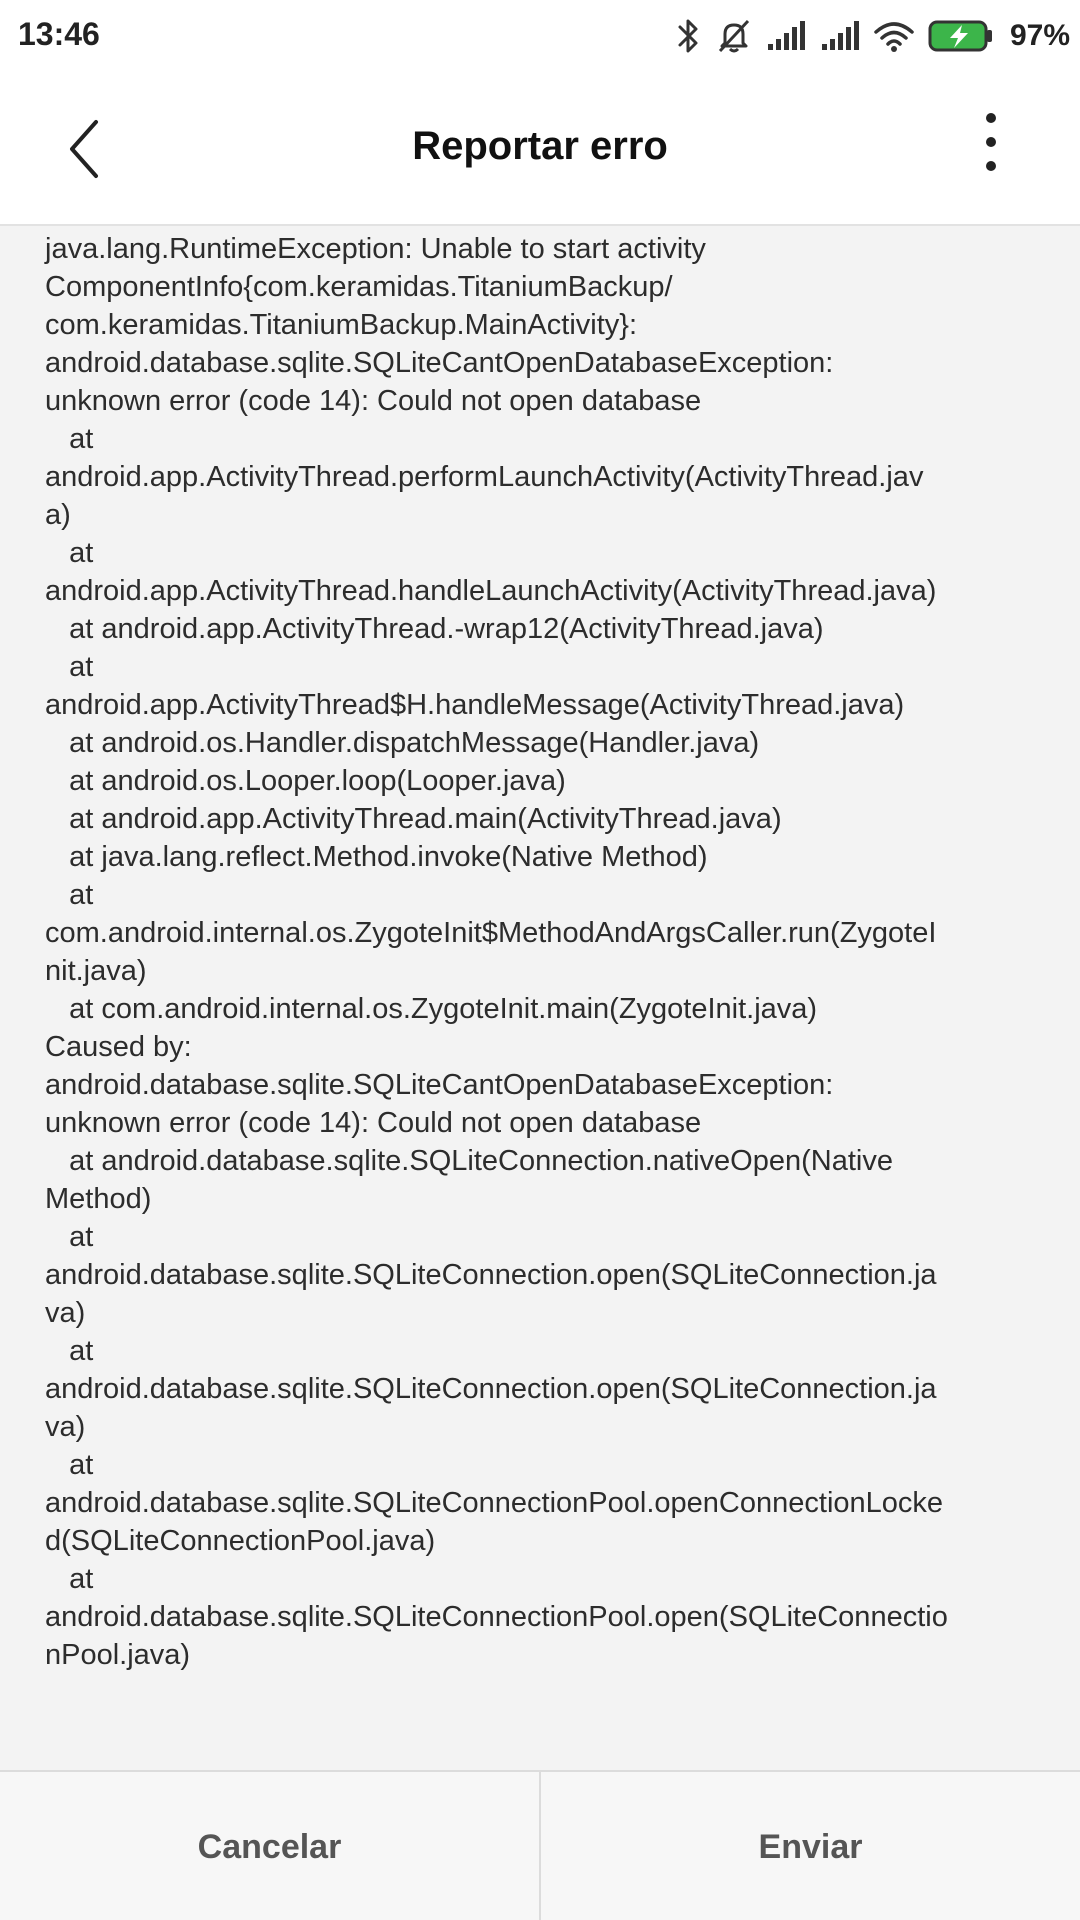 The image size is (1080, 1920). What do you see at coordinates (1039, 35) in the screenshot?
I see `battery-percent: 97%` at bounding box center [1039, 35].